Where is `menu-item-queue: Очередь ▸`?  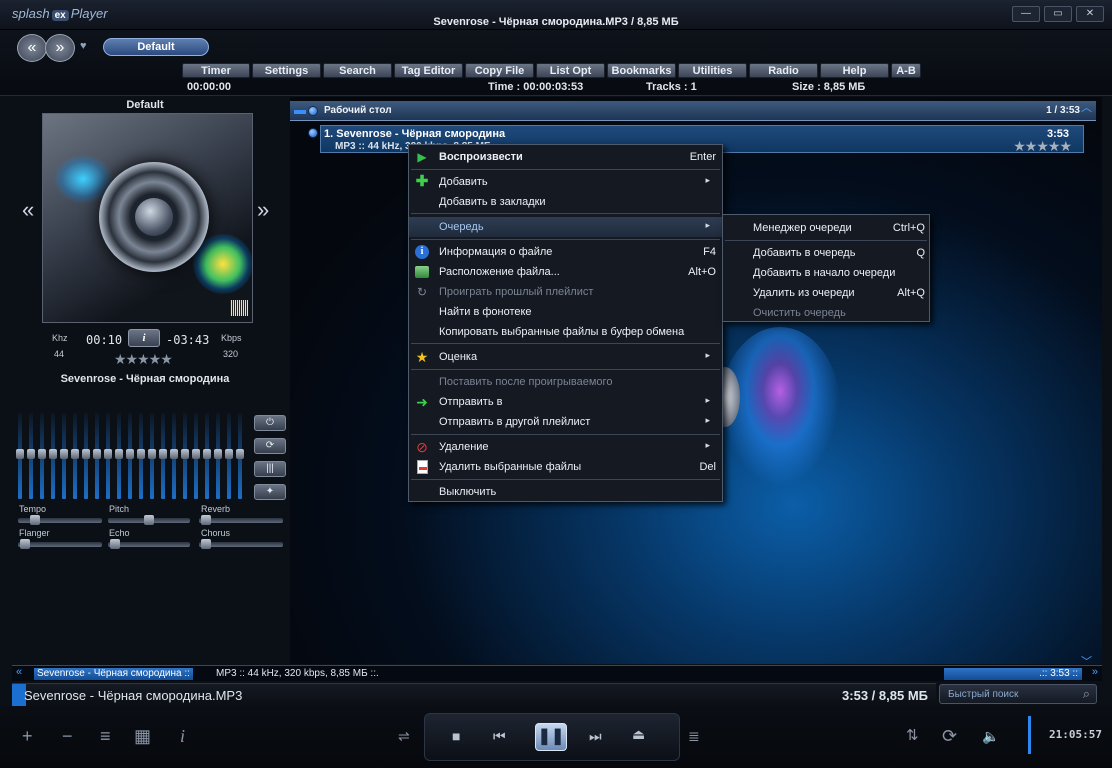
menu-item-queue: Очередь ▸ is located at coordinates (565, 227).